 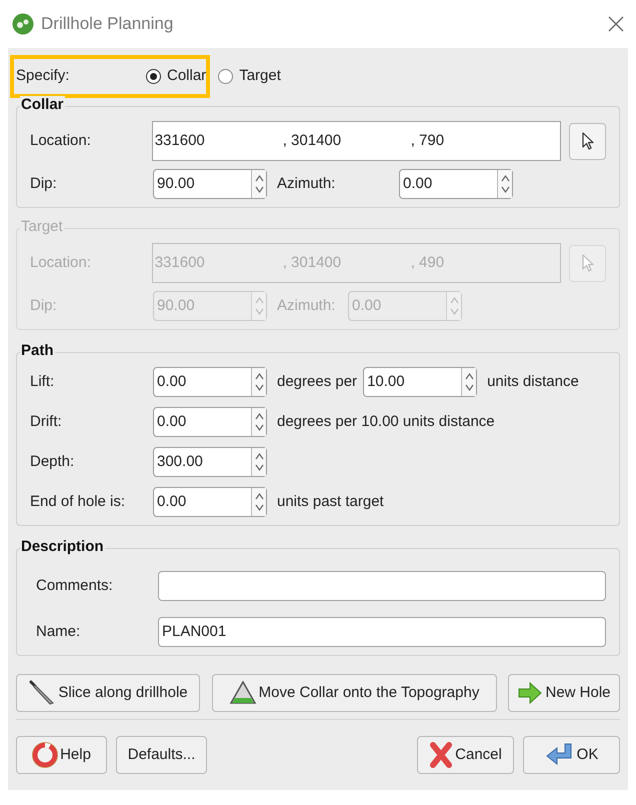 I want to click on unit-text: degrees per 10.00 units distance, so click(x=386, y=422).